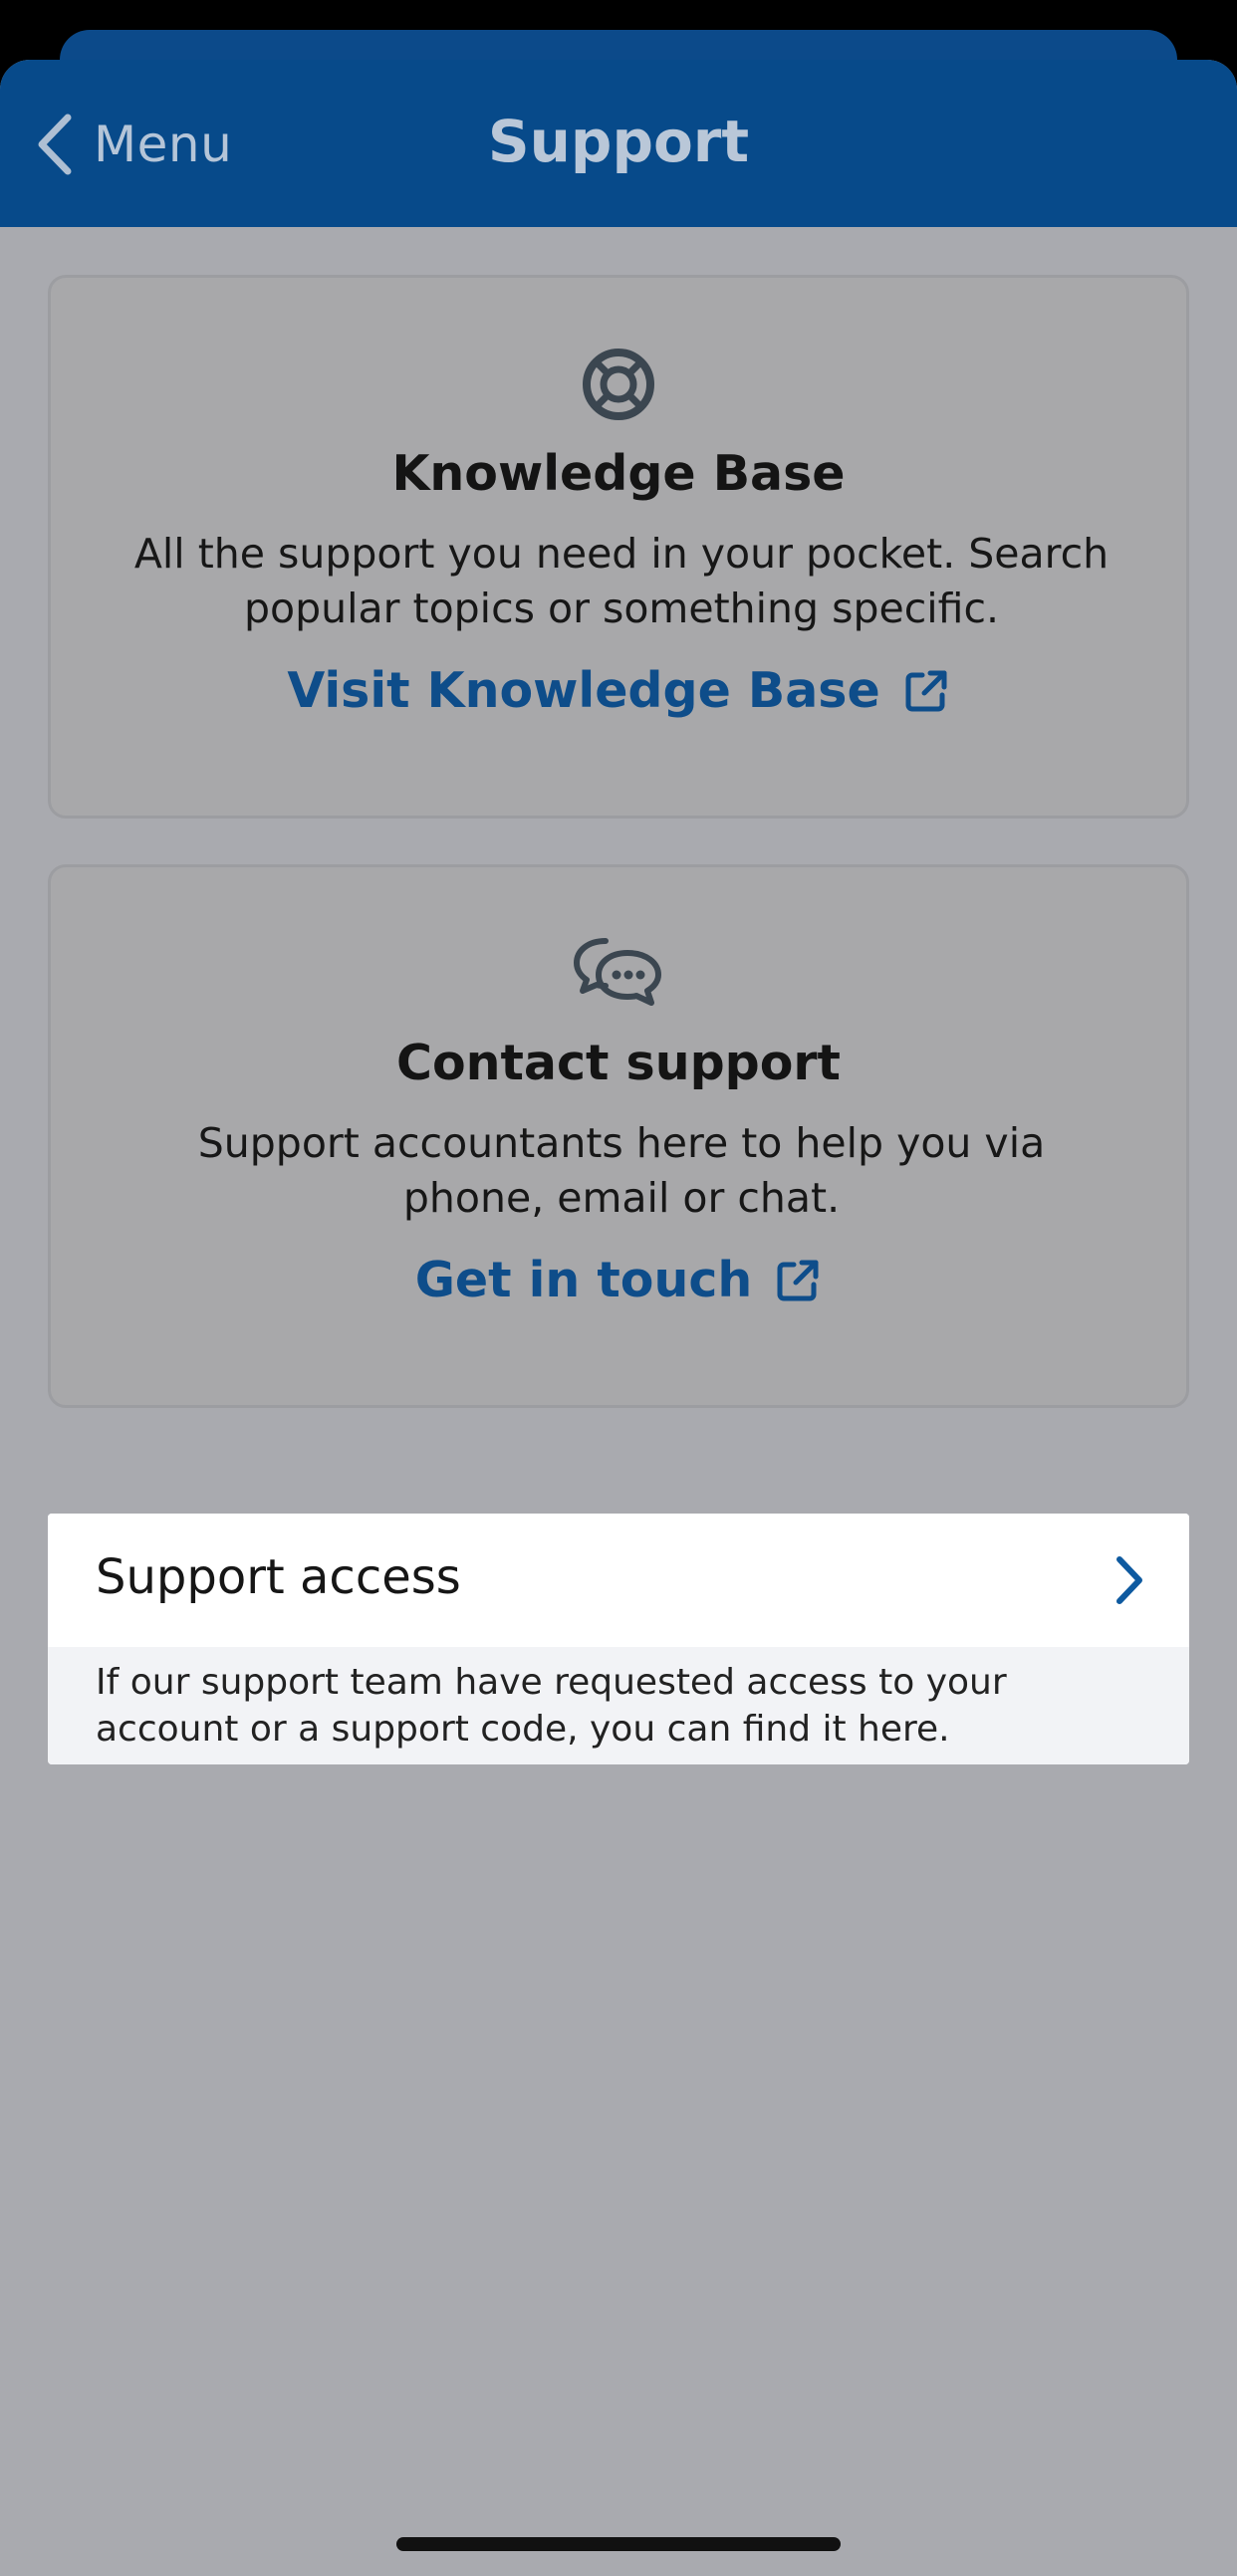 Image resolution: width=1237 pixels, height=2576 pixels. What do you see at coordinates (618, 2544) in the screenshot?
I see `home-indicator` at bounding box center [618, 2544].